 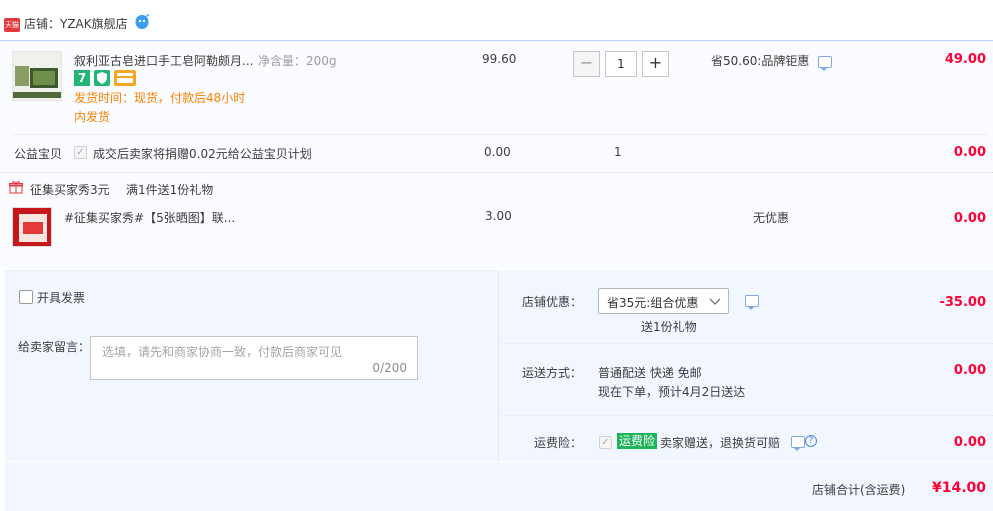 What do you see at coordinates (605, 442) in the screenshot?
I see `insurance-checkbox: ✓` at bounding box center [605, 442].